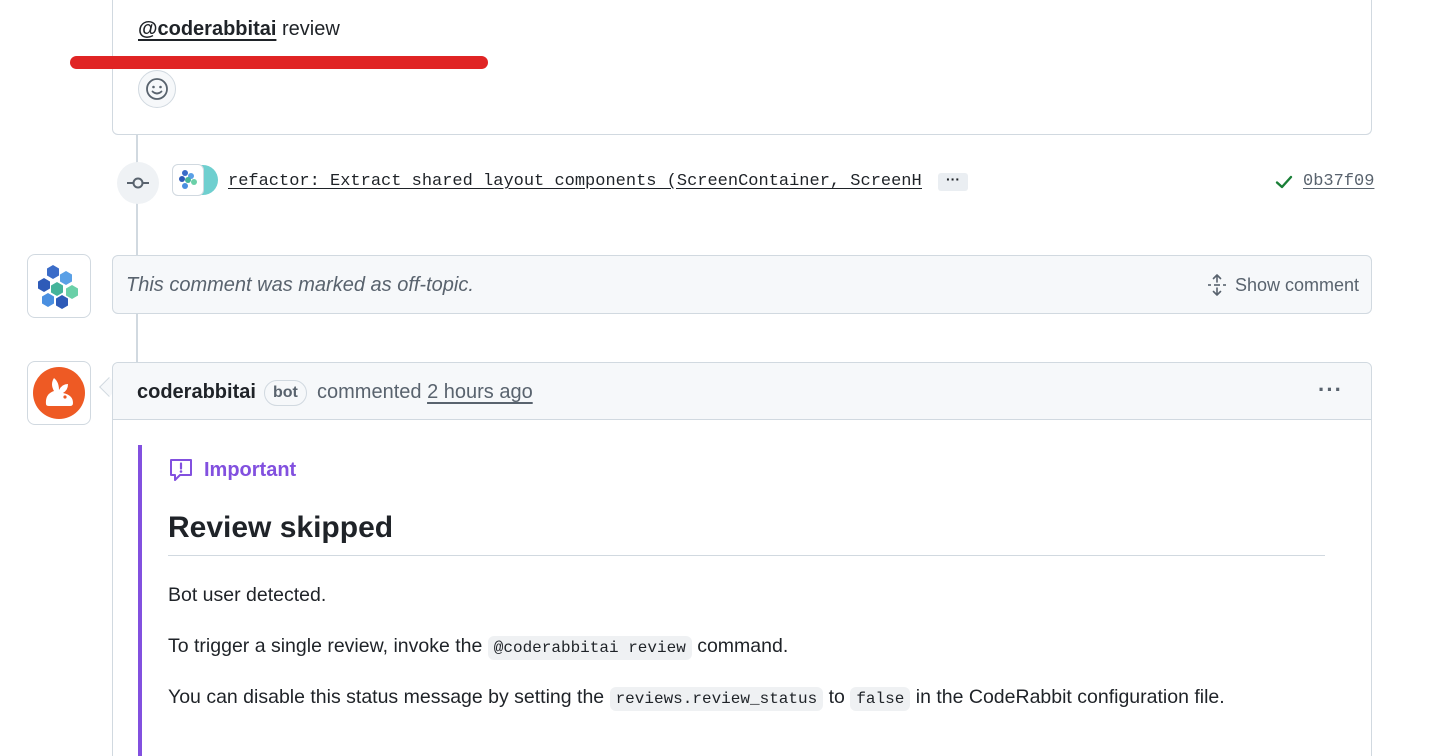 Image resolution: width=1437 pixels, height=756 pixels. What do you see at coordinates (308, 29) in the screenshot?
I see `comment-text: review` at bounding box center [308, 29].